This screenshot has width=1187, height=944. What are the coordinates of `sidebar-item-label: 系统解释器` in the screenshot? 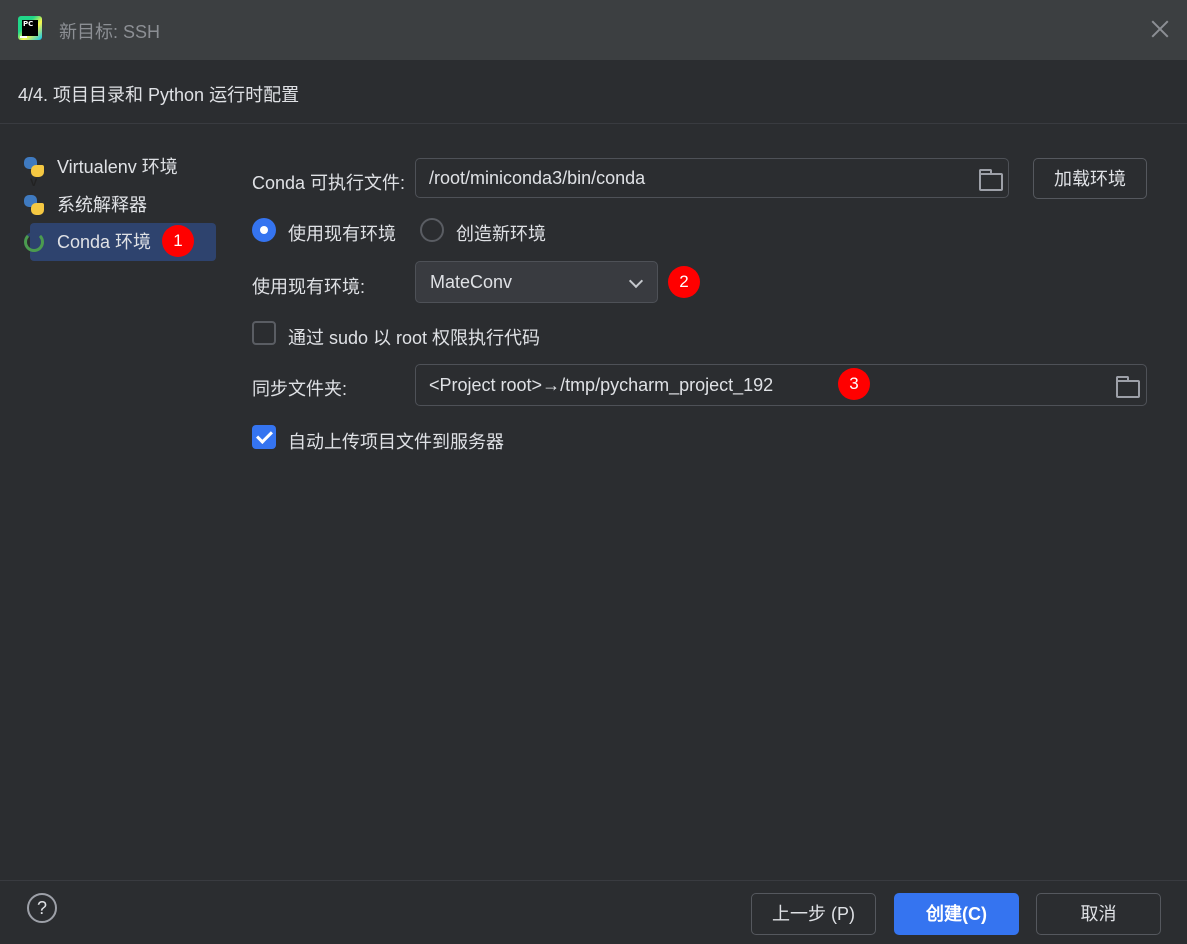 It's located at (102, 205).